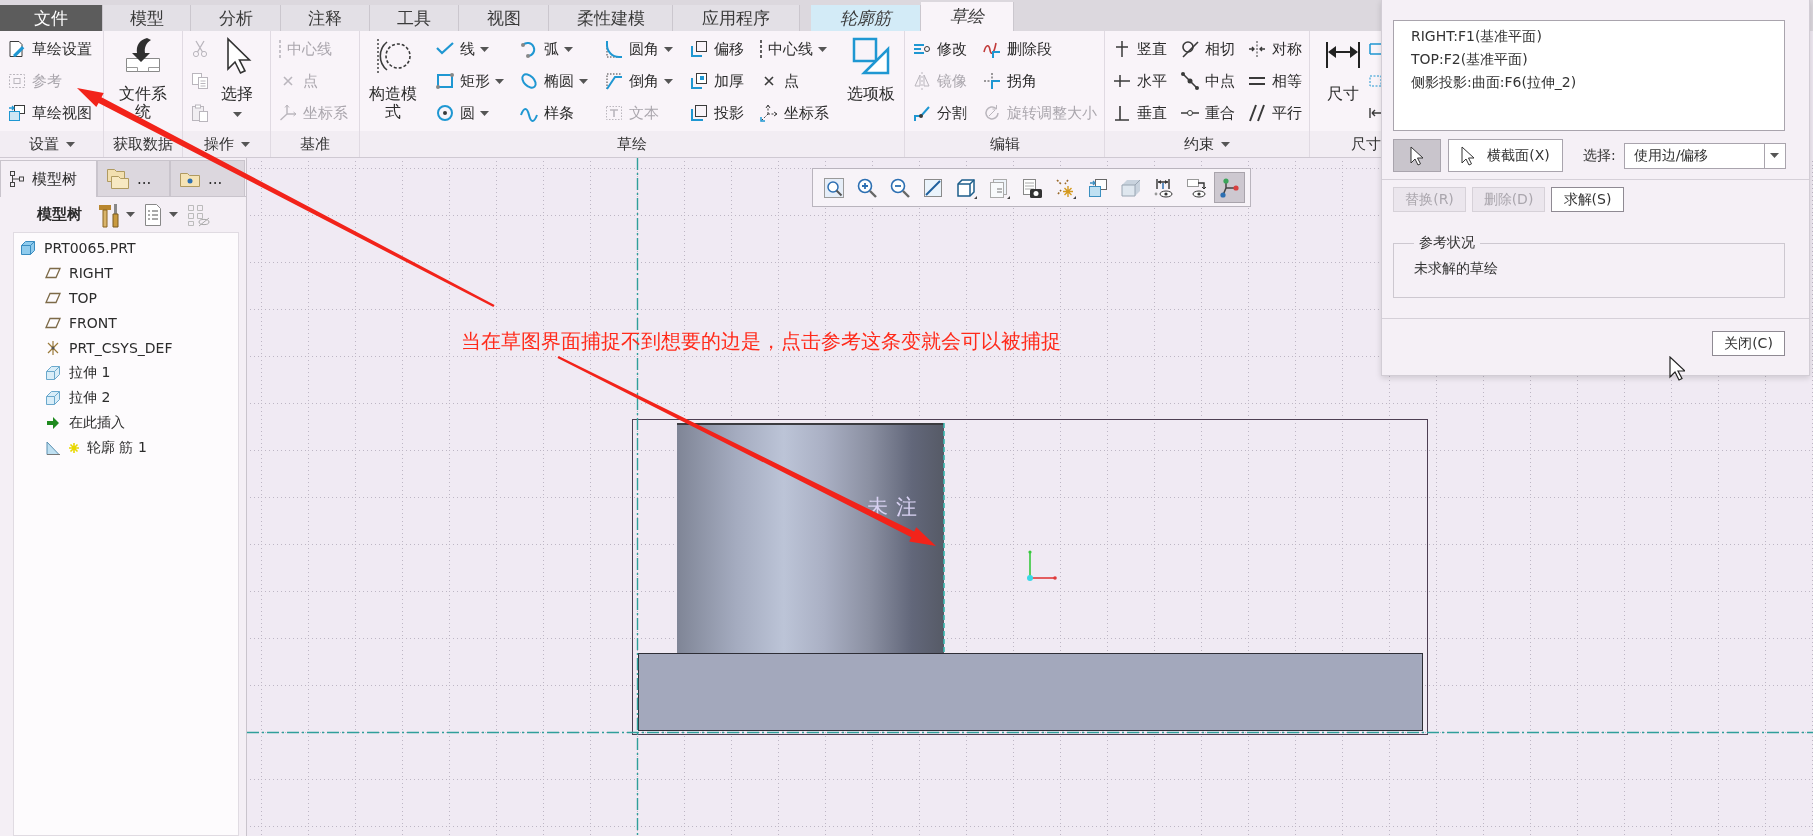 This screenshot has height=836, width=1813. I want to click on ribbon-tab: 文件, so click(51, 18).